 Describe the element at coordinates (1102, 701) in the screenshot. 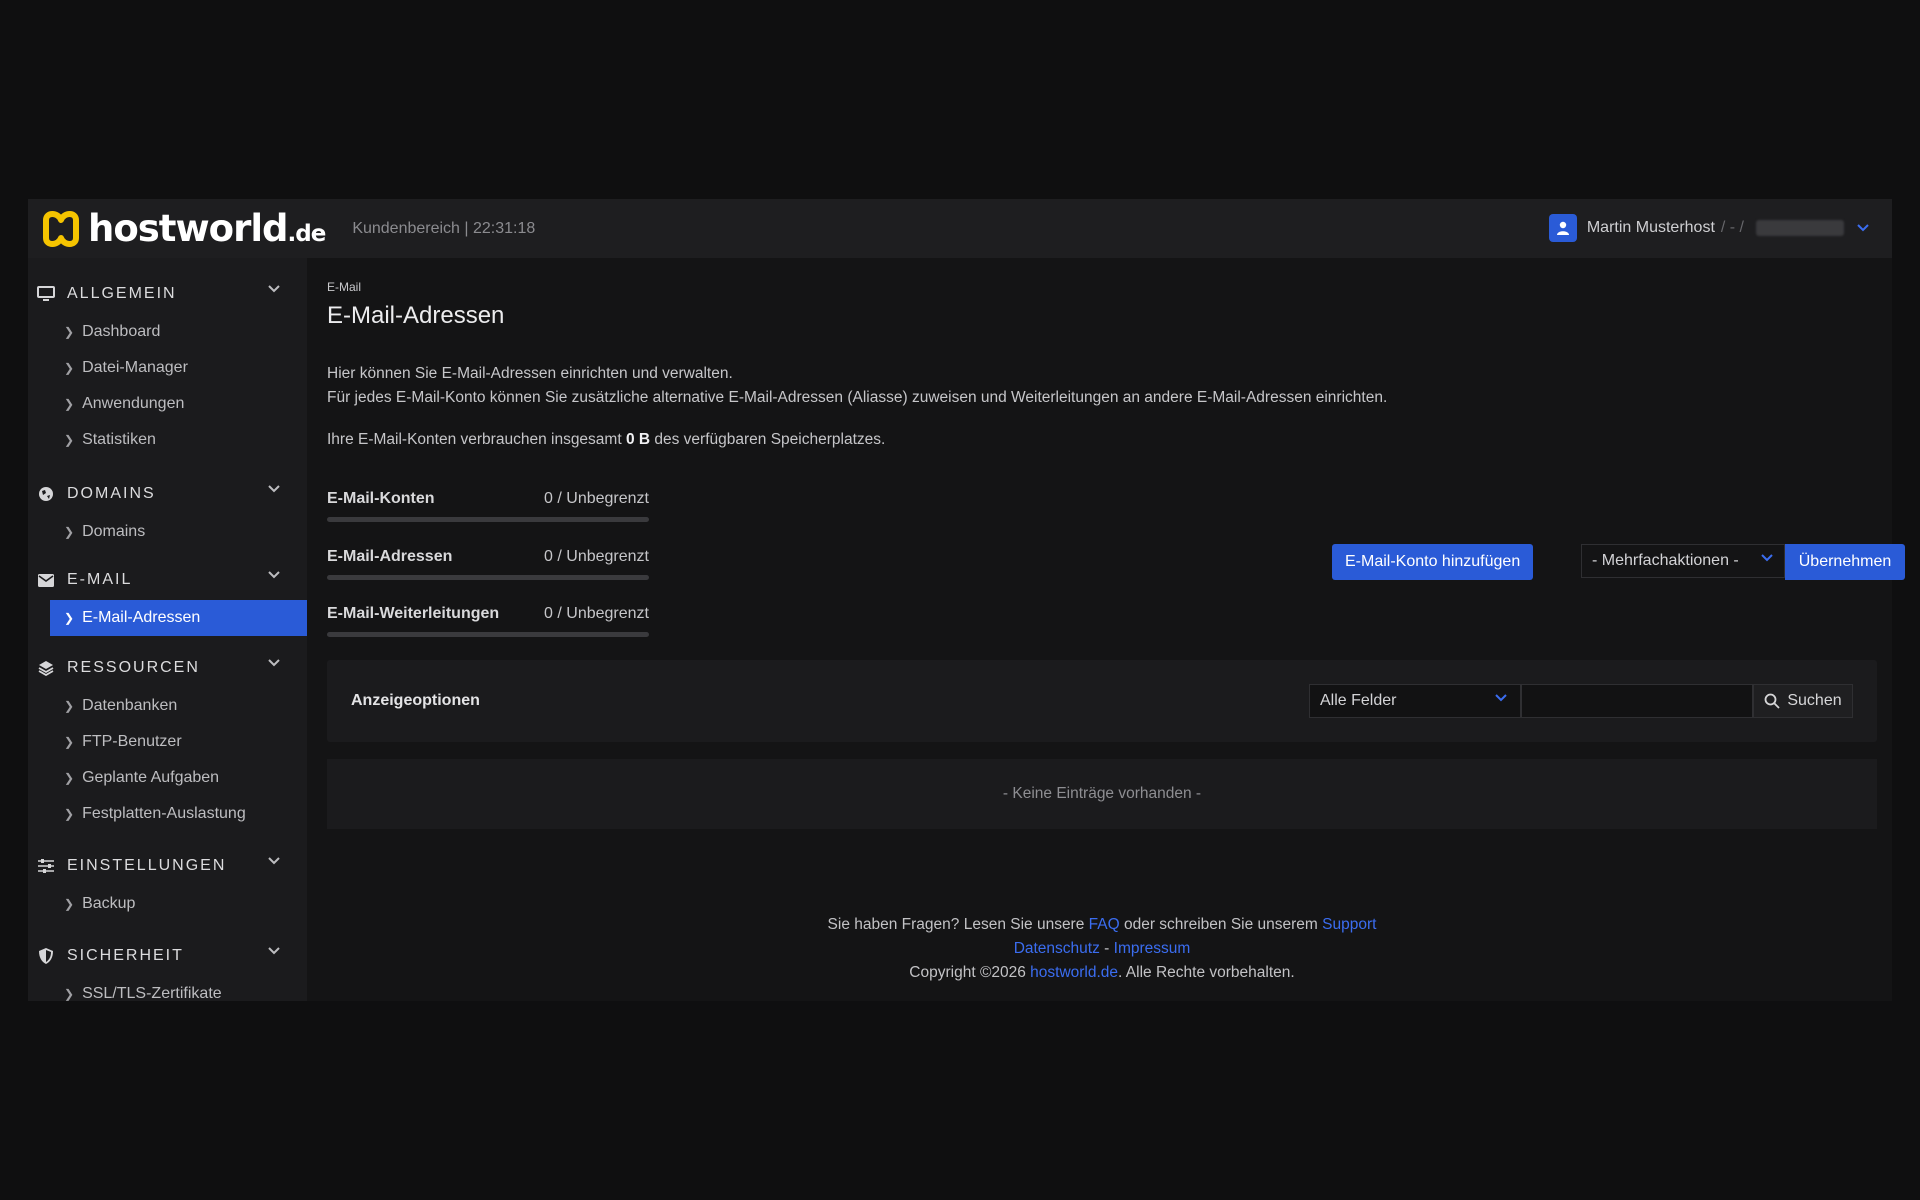

I see `display-options-panel: Anzeigeoptionen Alle Felder Suchen` at that location.